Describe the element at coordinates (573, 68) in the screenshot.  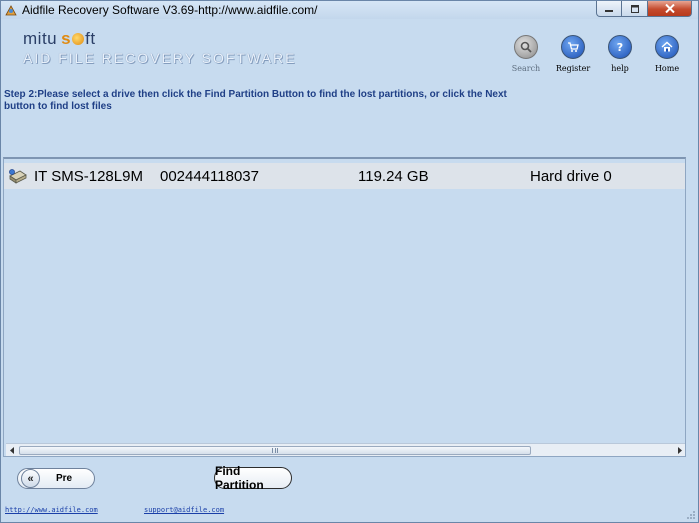
I see `register-label: Register` at that location.